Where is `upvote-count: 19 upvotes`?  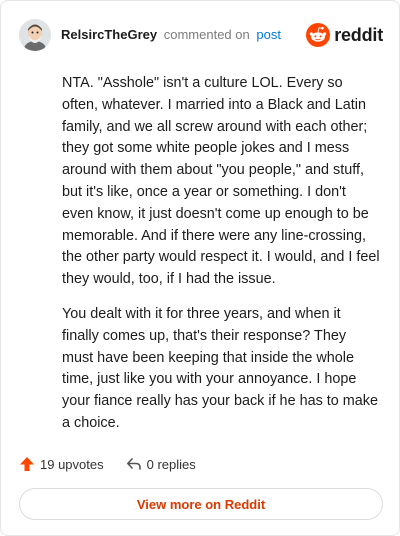
upvote-count: 19 upvotes is located at coordinates (72, 464).